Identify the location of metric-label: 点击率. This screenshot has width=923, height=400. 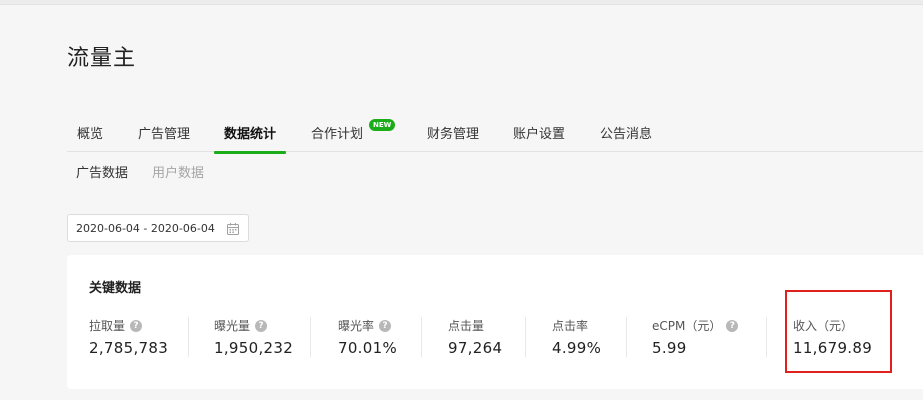
(570, 326).